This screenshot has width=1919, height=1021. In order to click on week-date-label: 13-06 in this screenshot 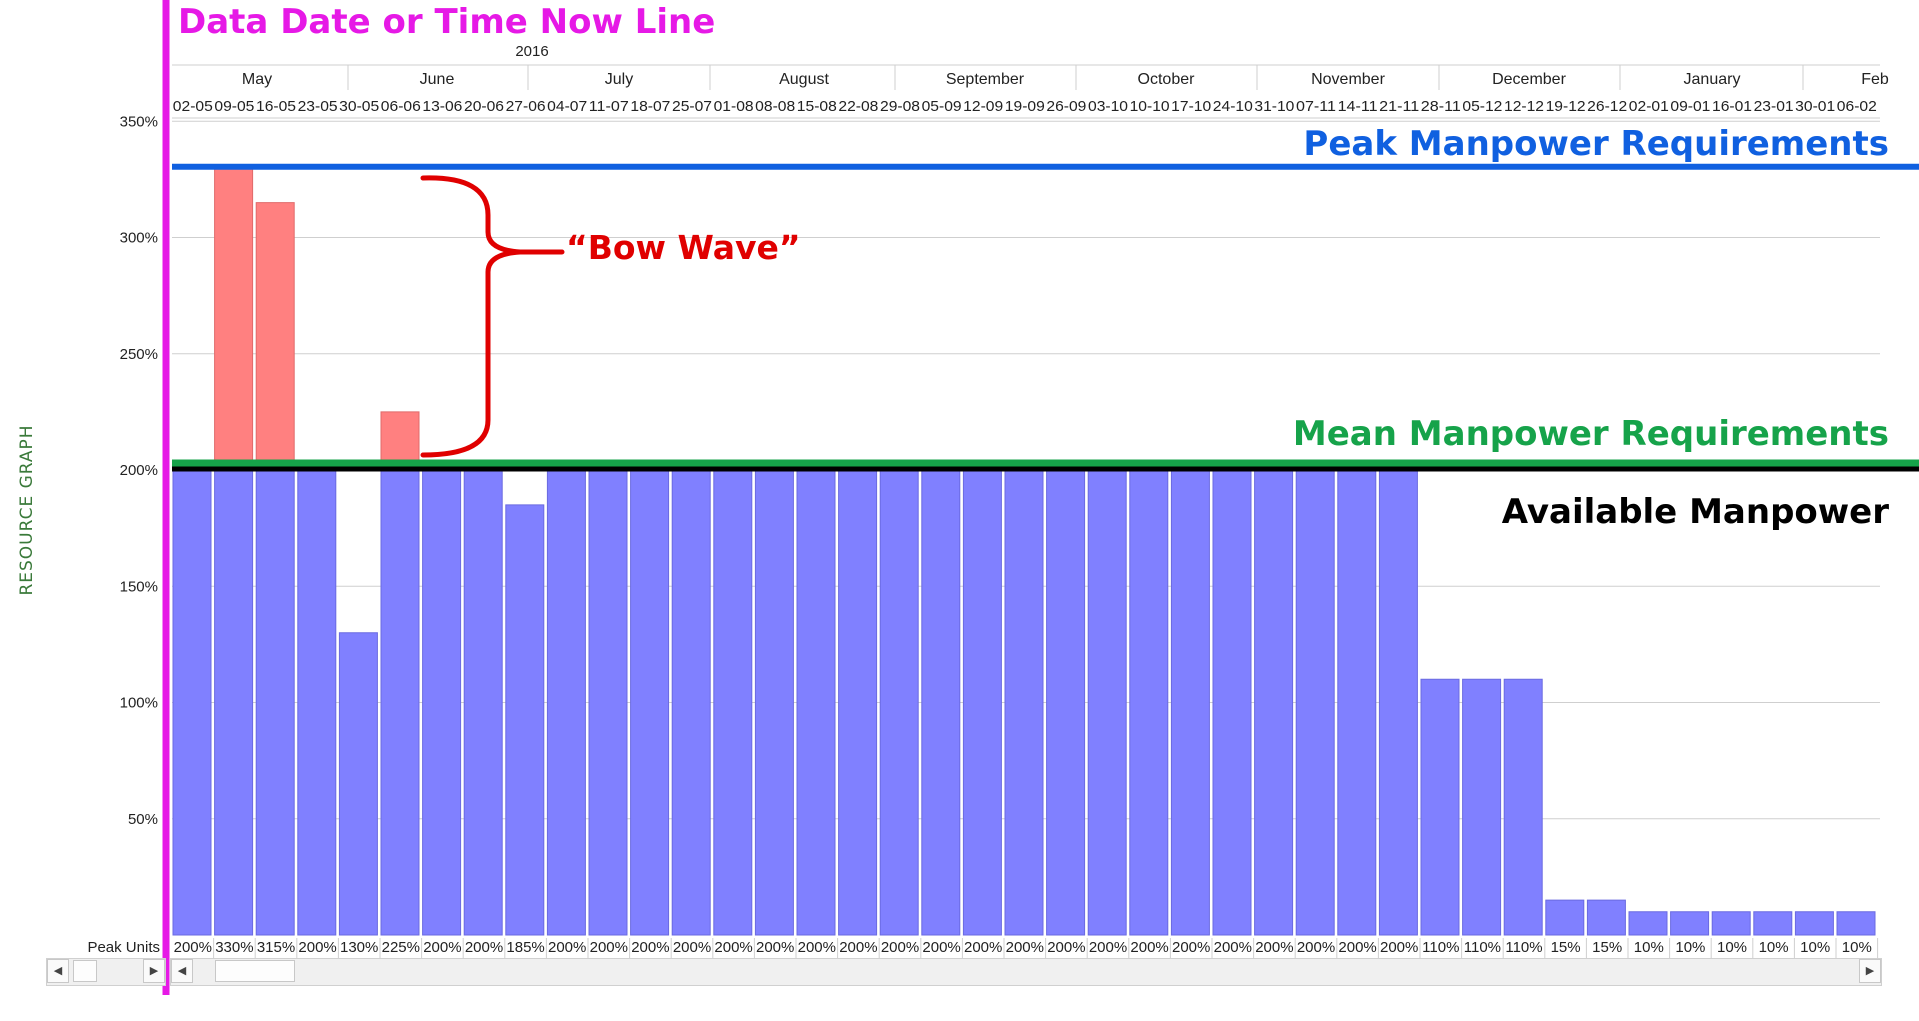, I will do `click(442, 106)`.